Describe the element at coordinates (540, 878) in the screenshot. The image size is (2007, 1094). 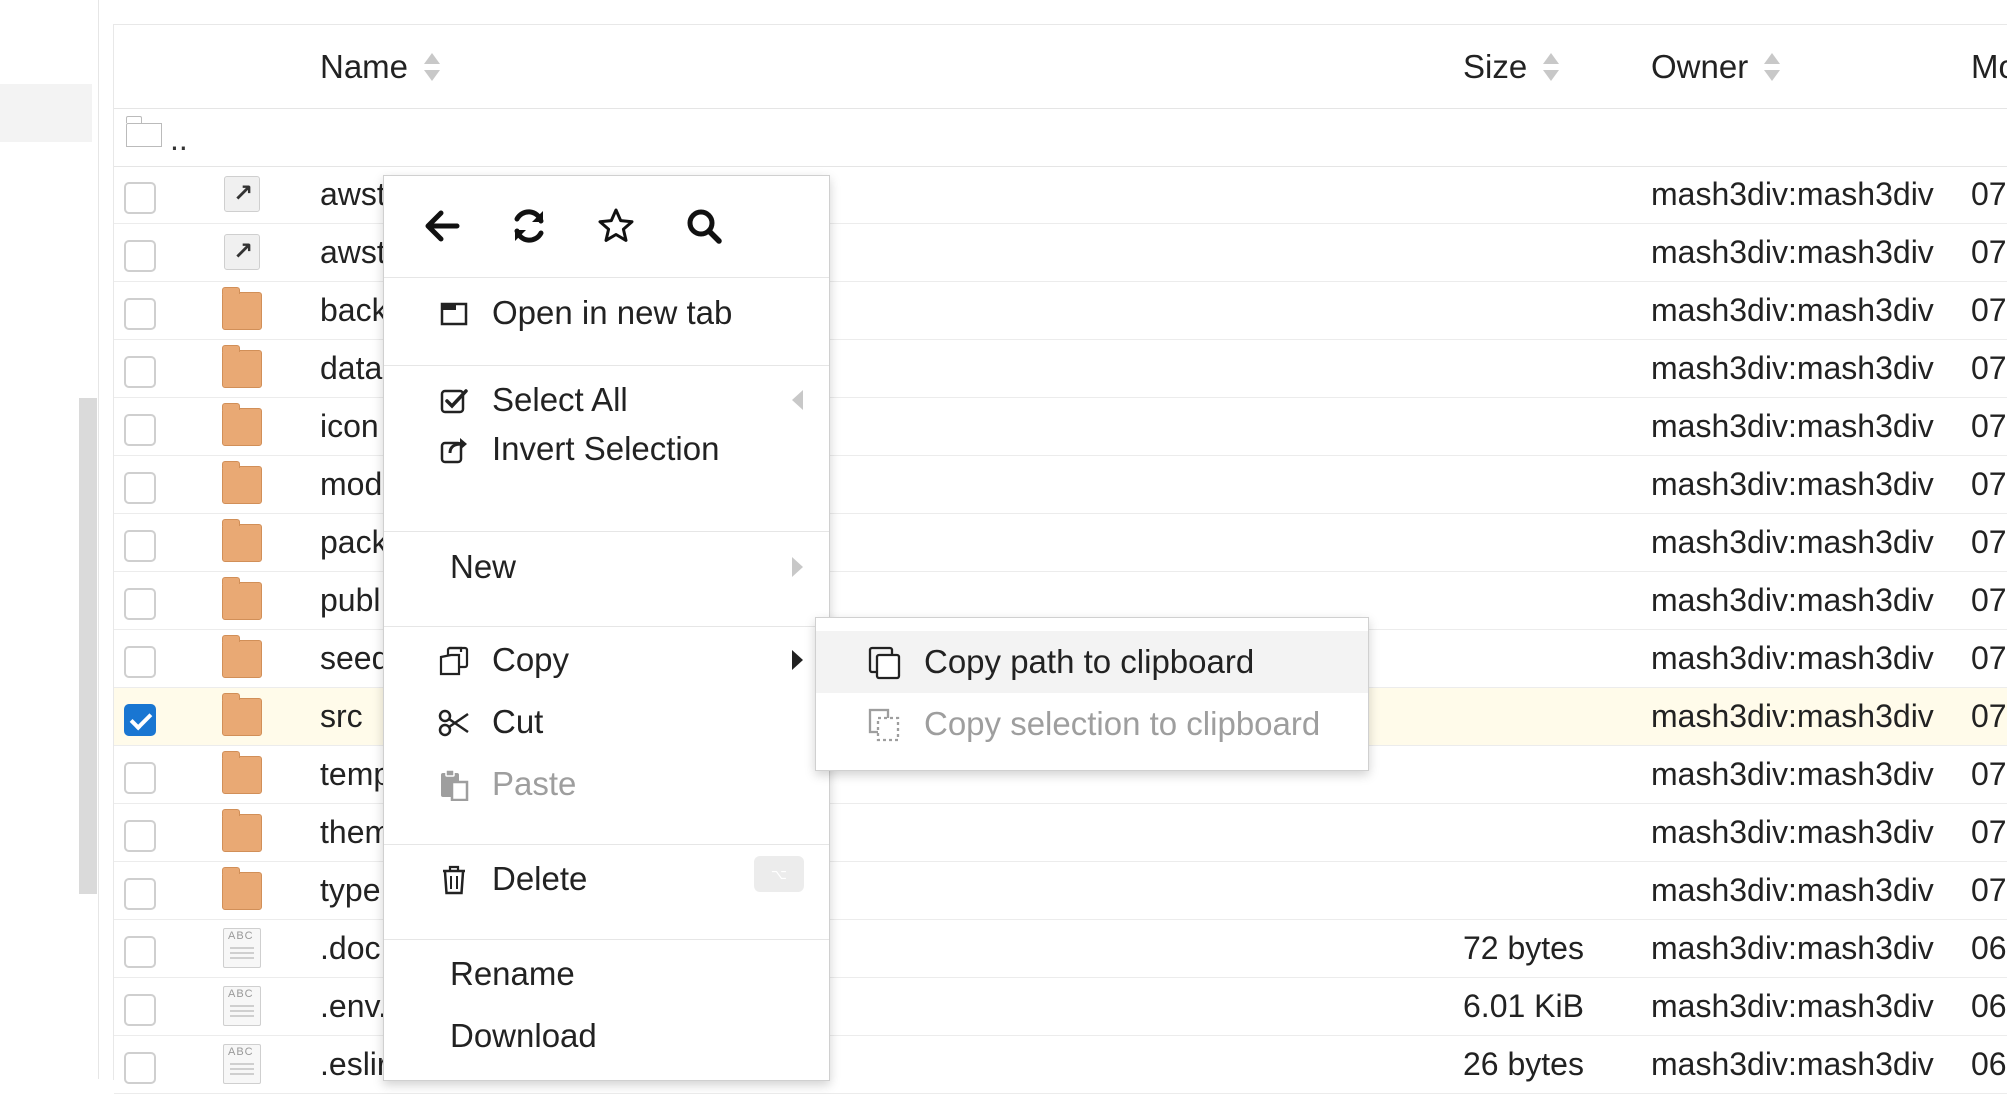
I see `menu-item-label: Delete` at that location.